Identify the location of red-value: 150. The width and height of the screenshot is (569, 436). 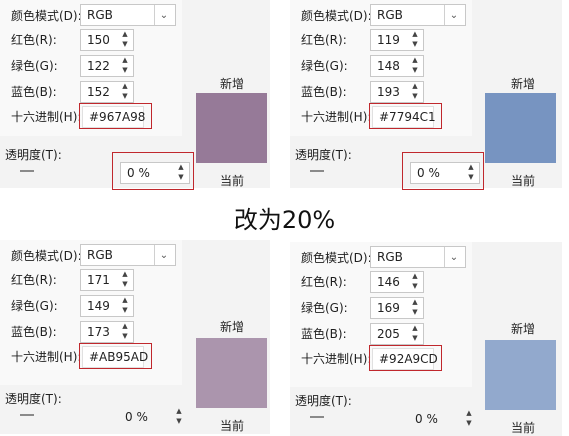
(98, 40).